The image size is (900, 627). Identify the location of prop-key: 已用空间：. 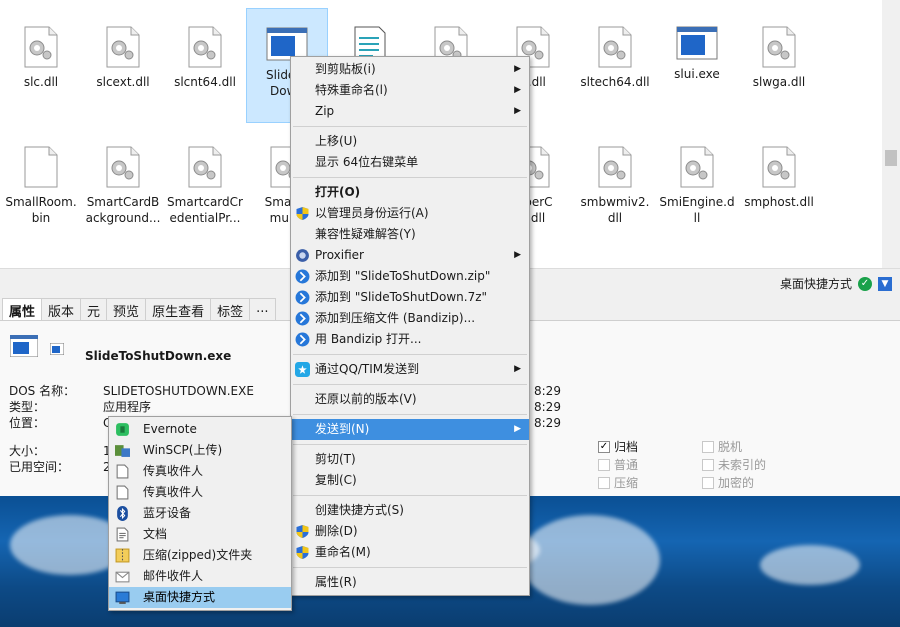
(39, 467).